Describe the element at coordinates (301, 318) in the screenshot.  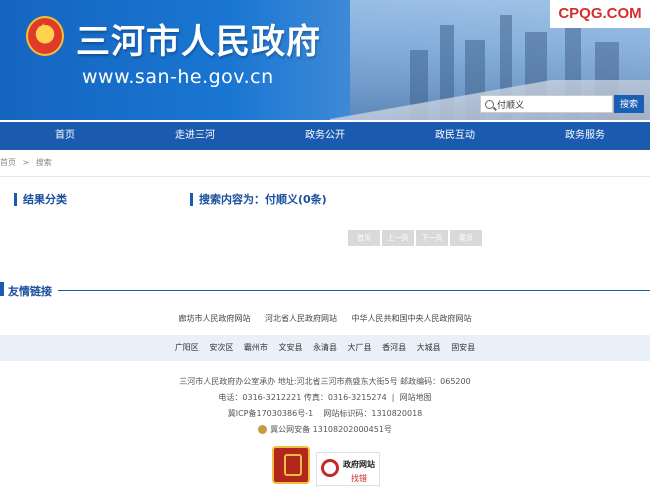
I see `friend-link: 河北省人民政府网站` at that location.